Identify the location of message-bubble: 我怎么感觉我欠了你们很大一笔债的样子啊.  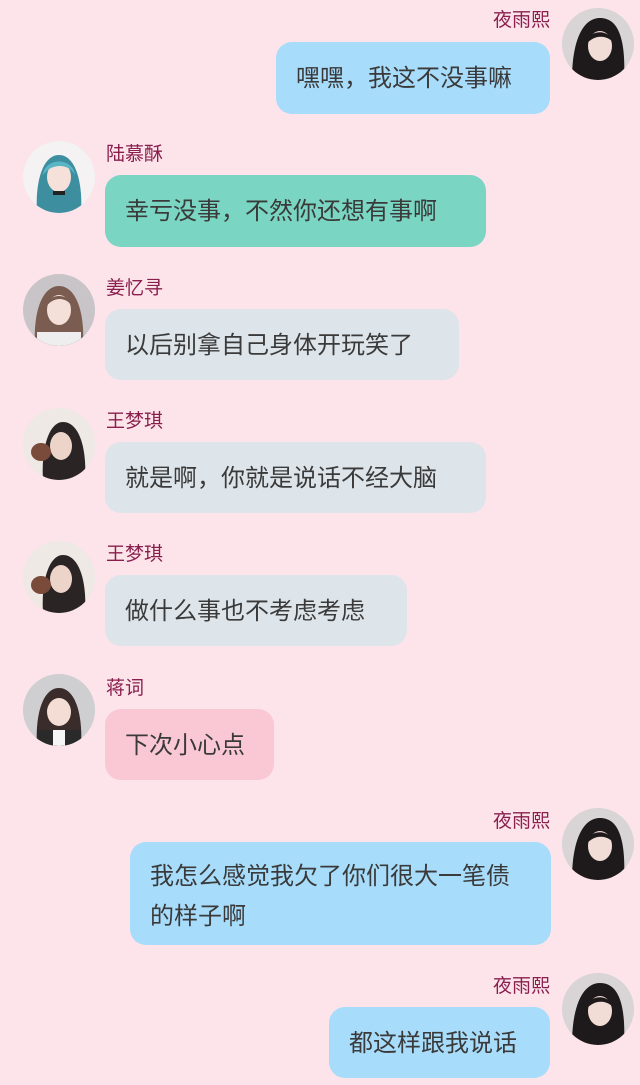
(340, 893).